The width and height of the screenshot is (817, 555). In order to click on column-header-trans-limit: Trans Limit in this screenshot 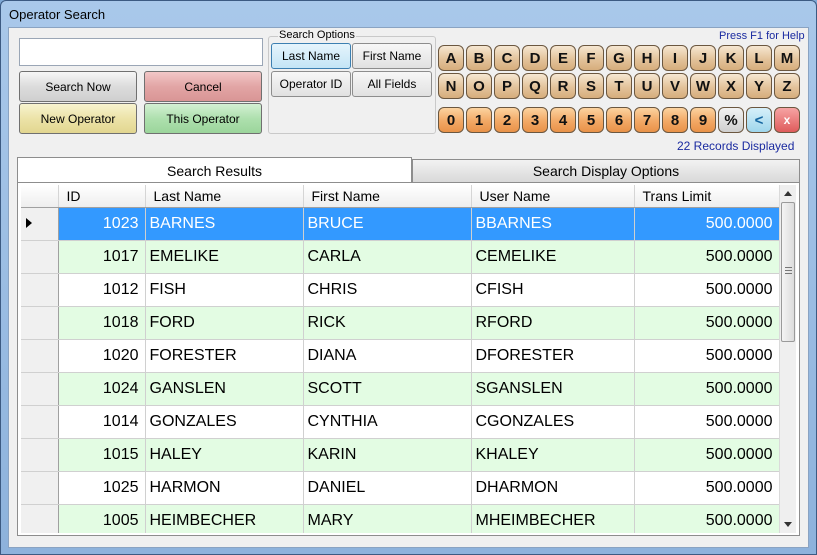, I will do `click(706, 196)`.